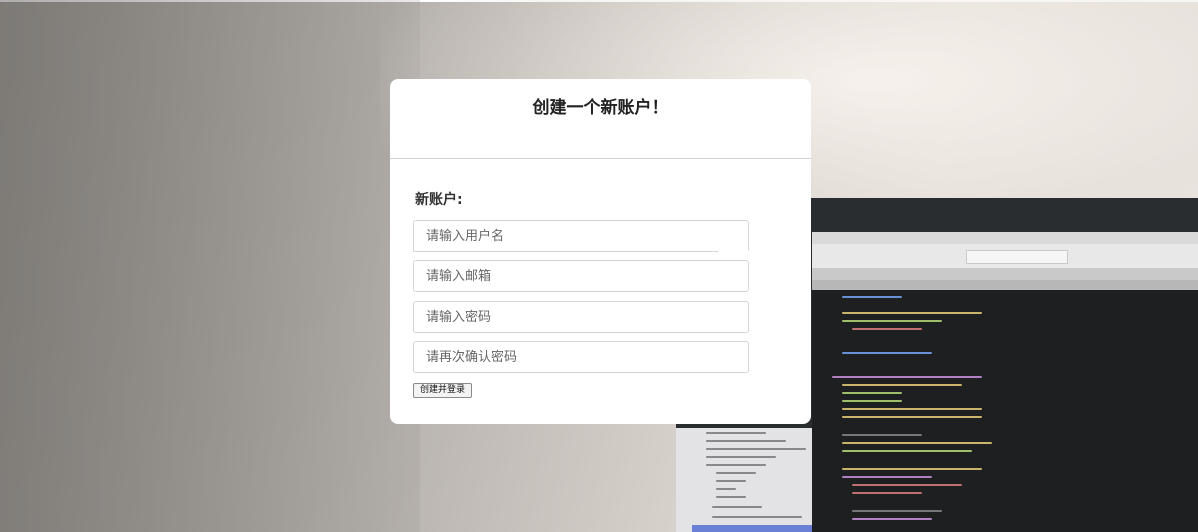  Describe the element at coordinates (600, 158) in the screenshot. I see `card-divider` at that location.